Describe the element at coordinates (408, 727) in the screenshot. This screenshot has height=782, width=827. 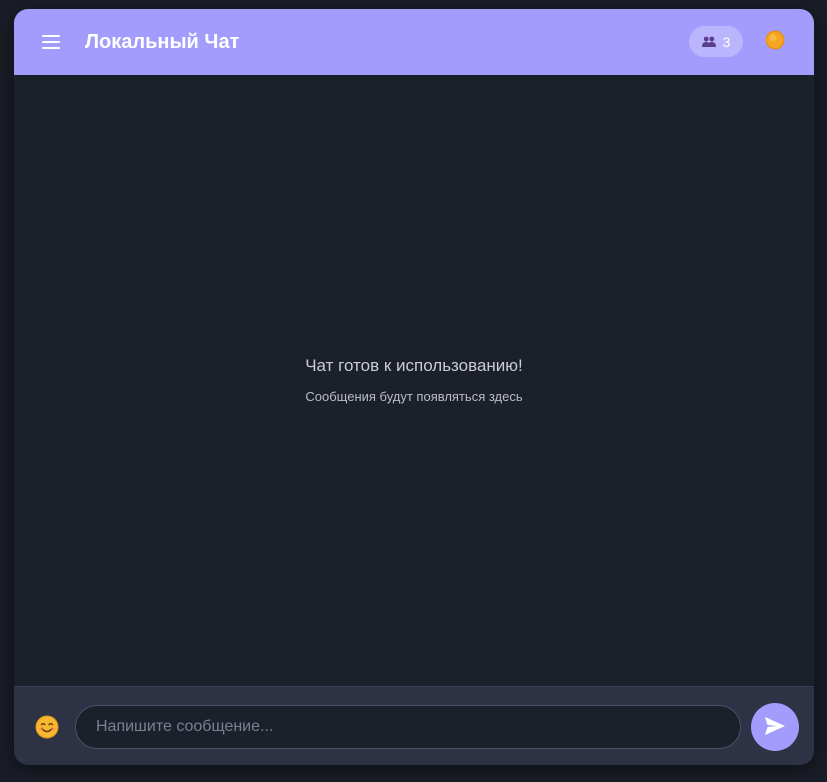
I see `message-input` at that location.